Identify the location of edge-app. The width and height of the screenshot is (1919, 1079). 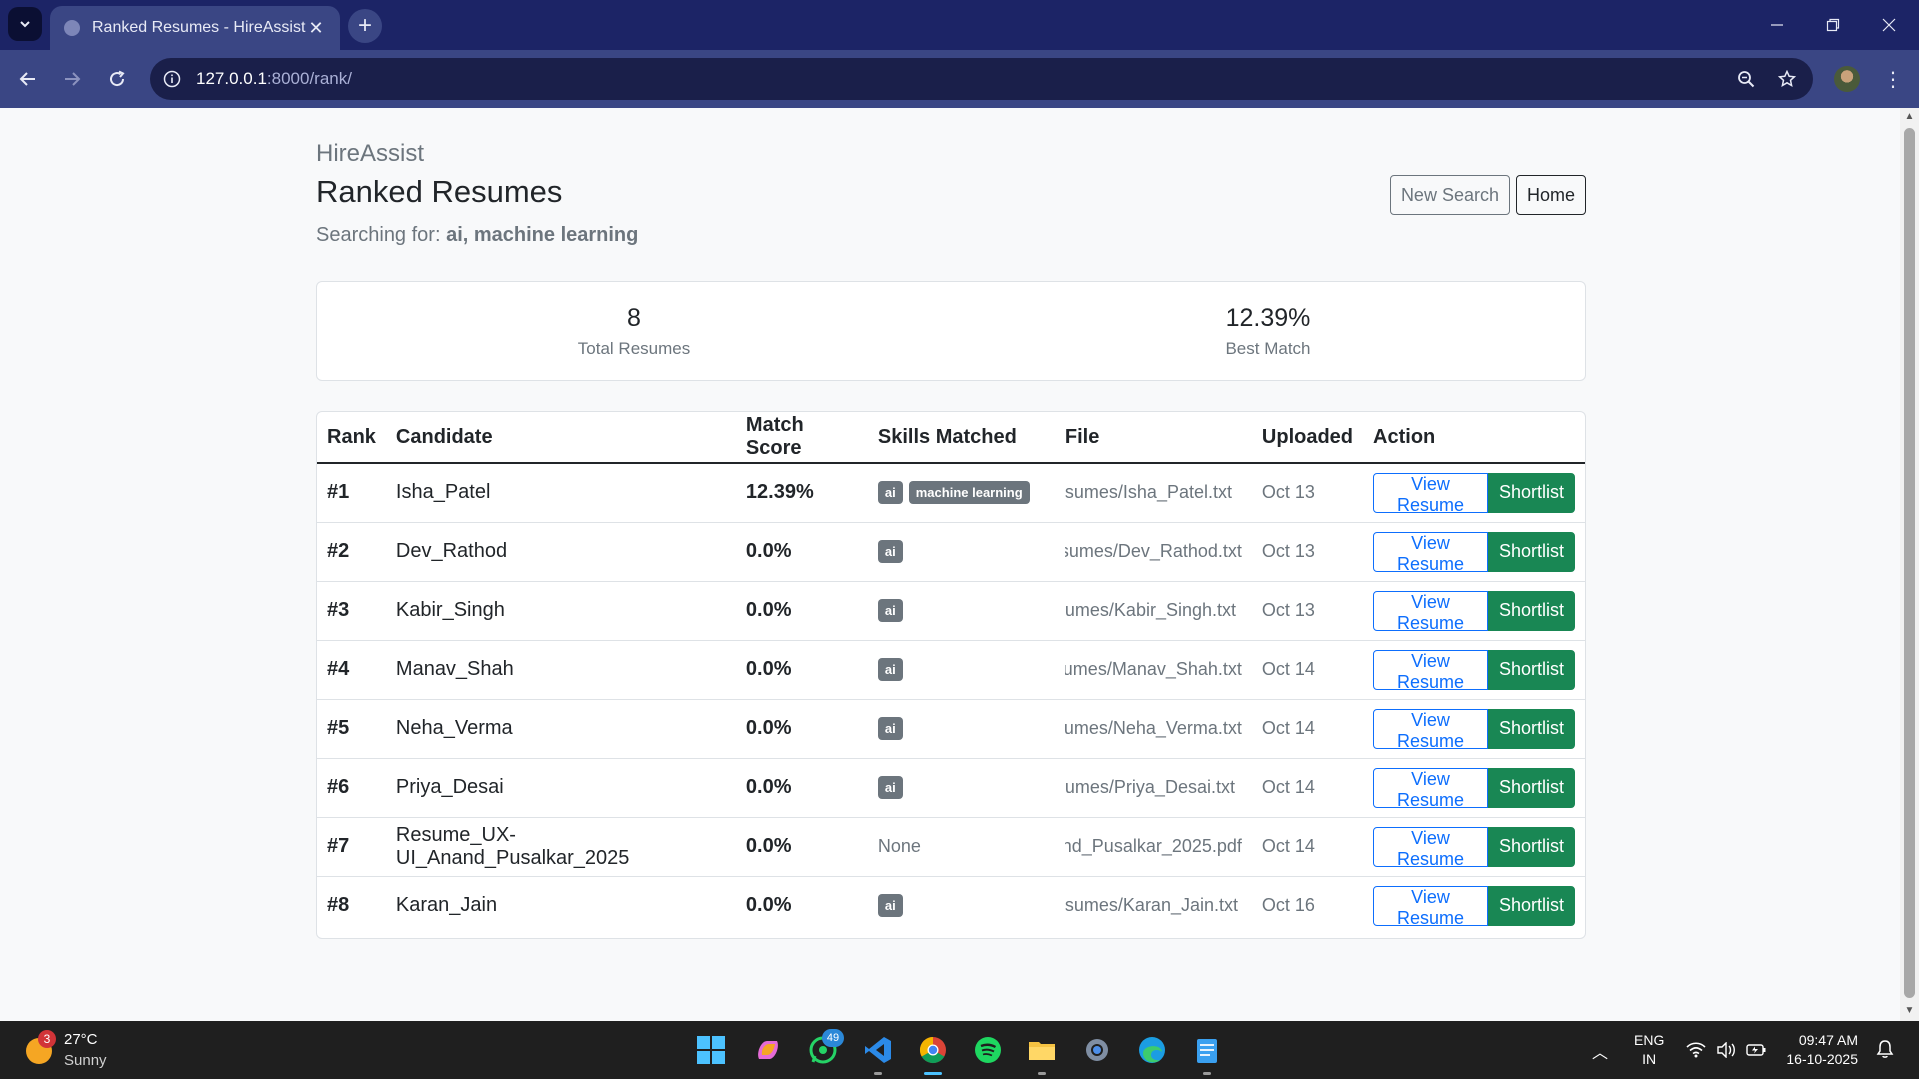
(1152, 1050).